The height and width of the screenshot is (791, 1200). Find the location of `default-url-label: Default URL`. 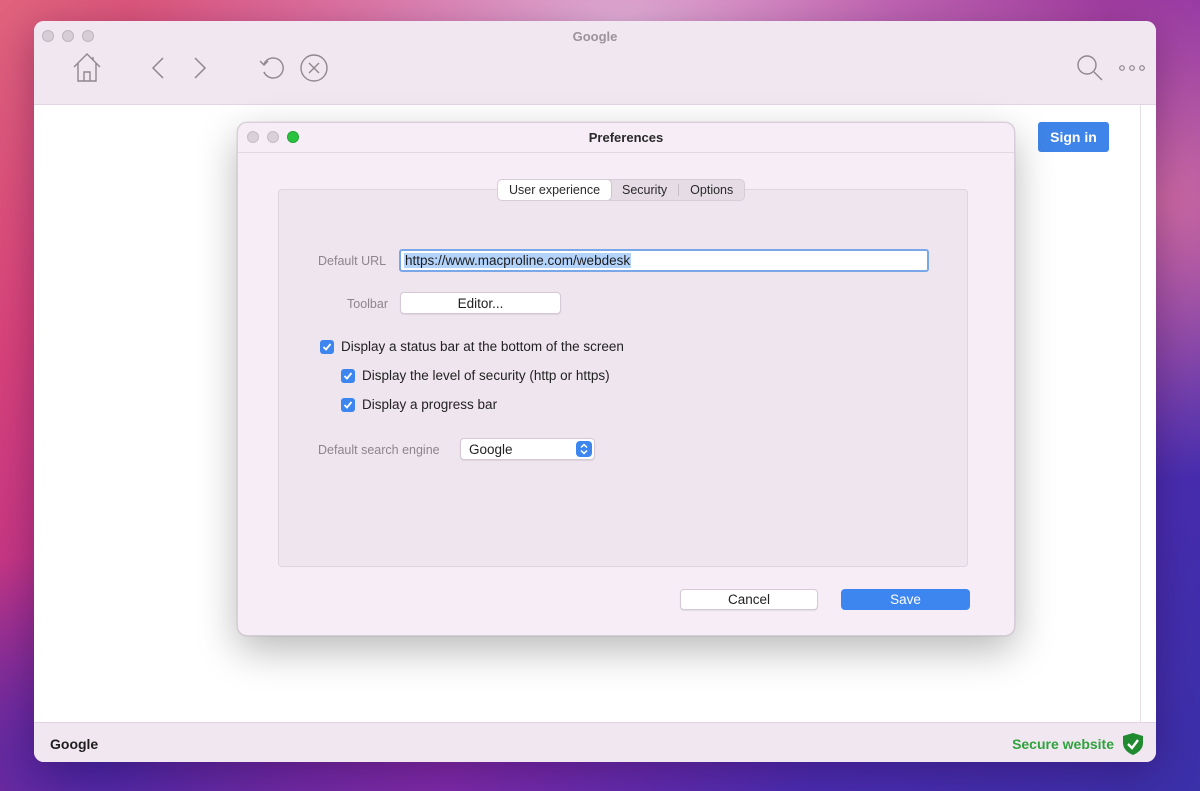

default-url-label: Default URL is located at coordinates (352, 261).